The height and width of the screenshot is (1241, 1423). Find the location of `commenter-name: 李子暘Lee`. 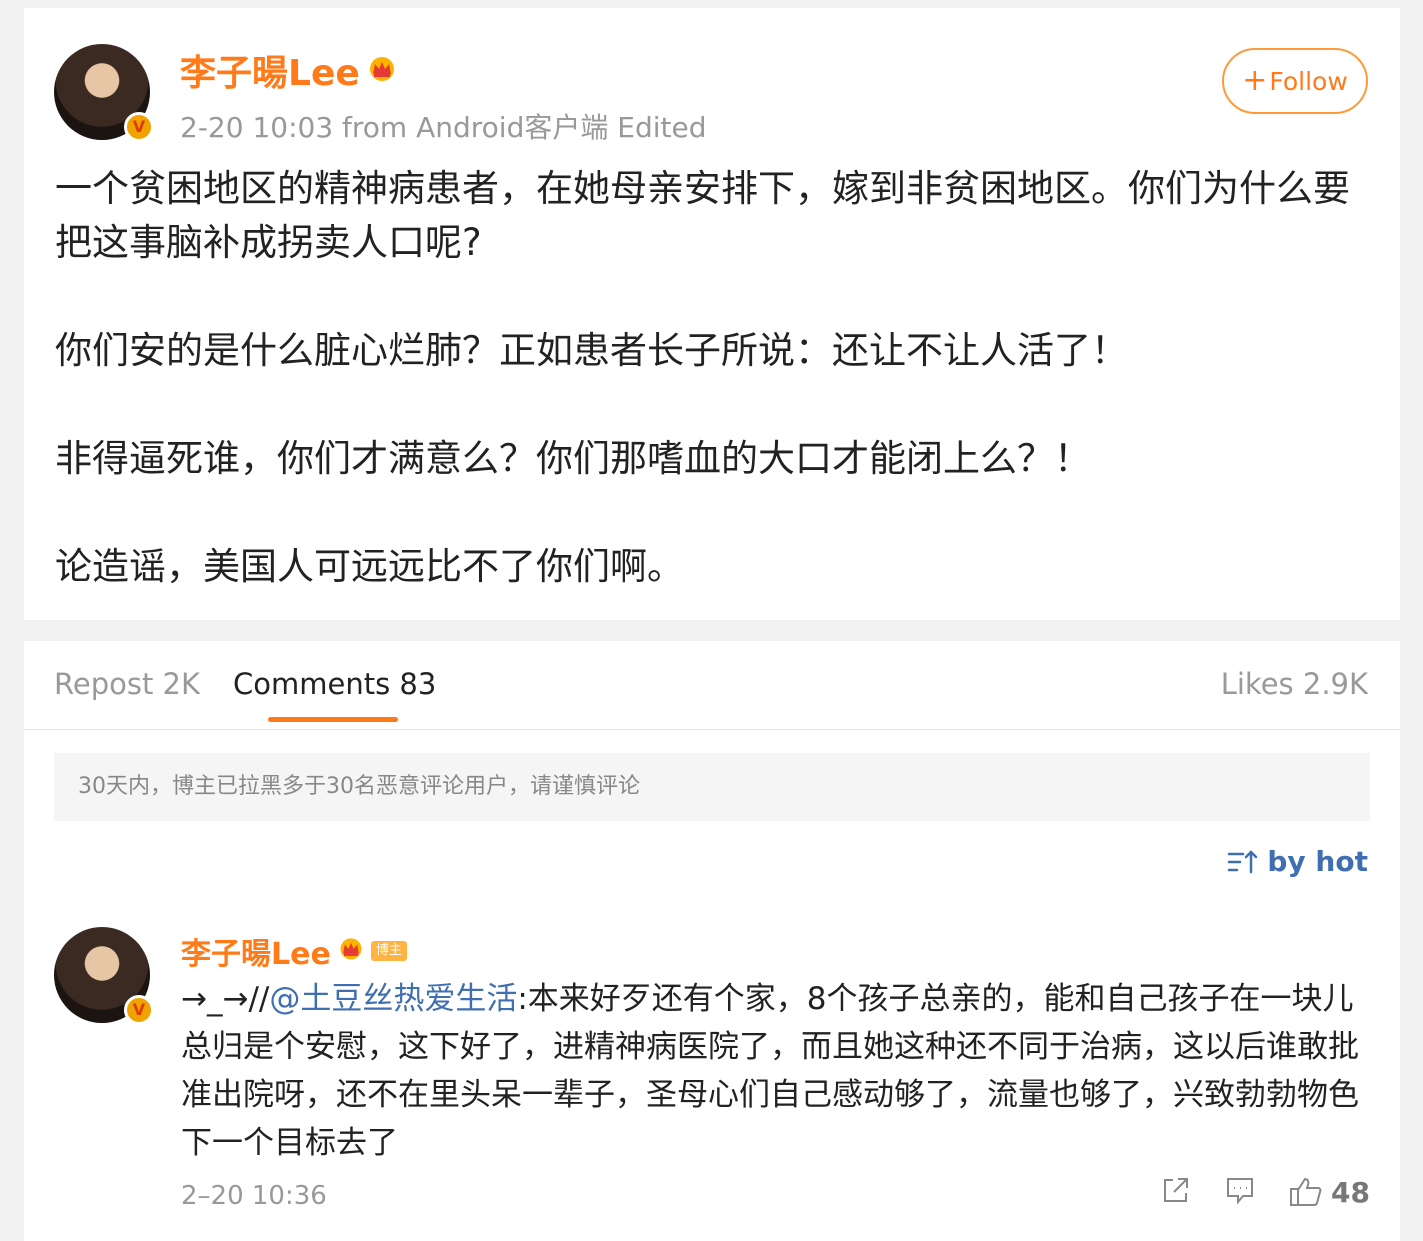

commenter-name: 李子暘Lee is located at coordinates (256, 951).